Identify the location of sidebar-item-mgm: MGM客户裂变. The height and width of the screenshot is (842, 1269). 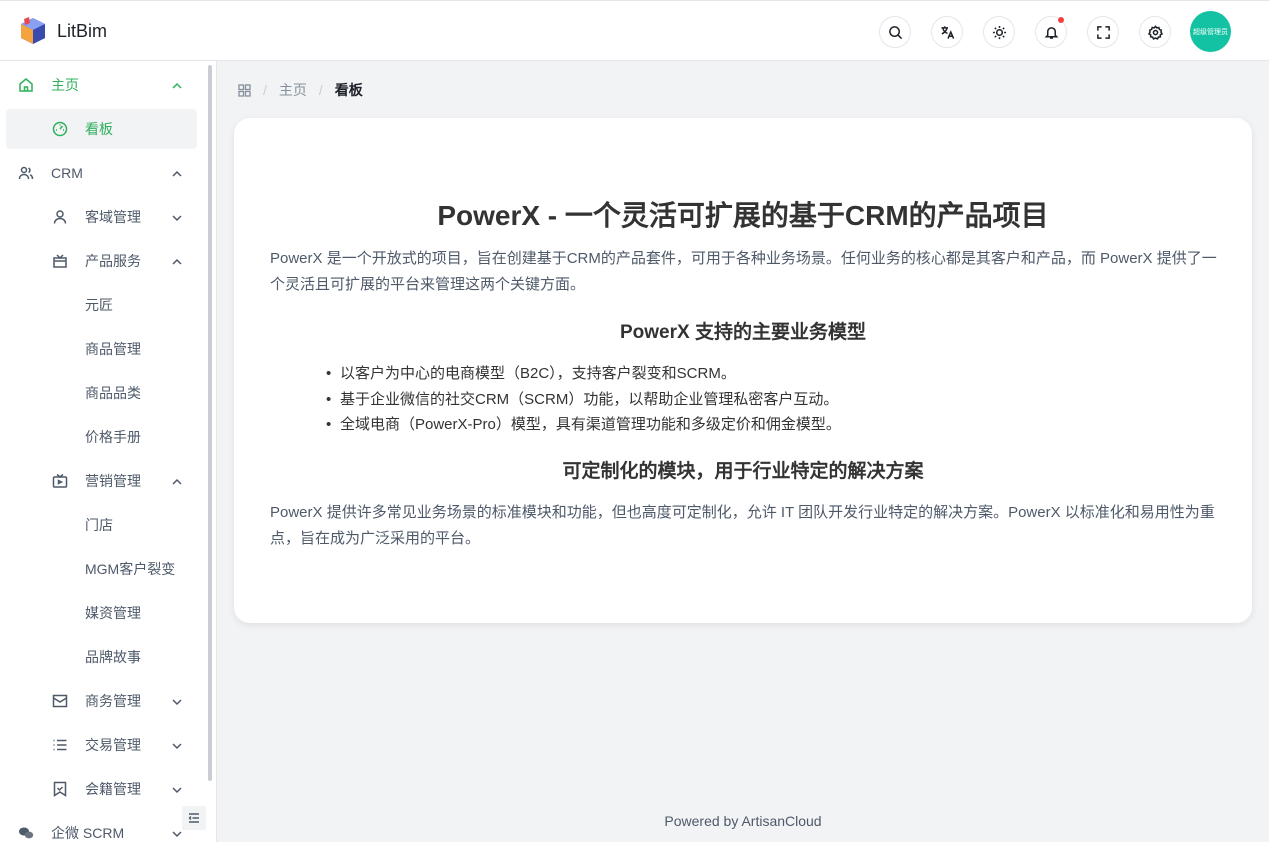
(101, 569).